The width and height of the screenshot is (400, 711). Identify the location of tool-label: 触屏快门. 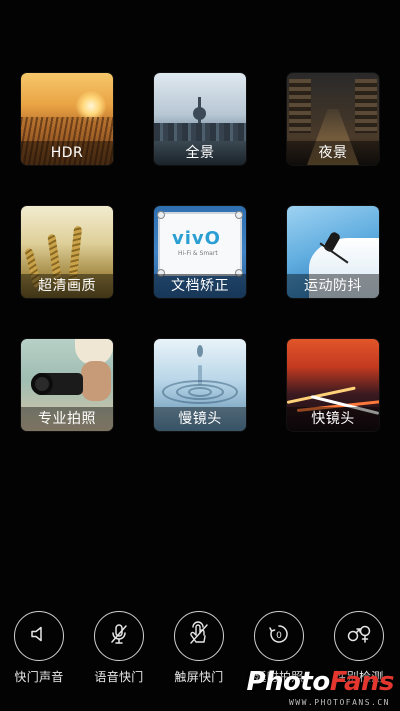
(199, 677).